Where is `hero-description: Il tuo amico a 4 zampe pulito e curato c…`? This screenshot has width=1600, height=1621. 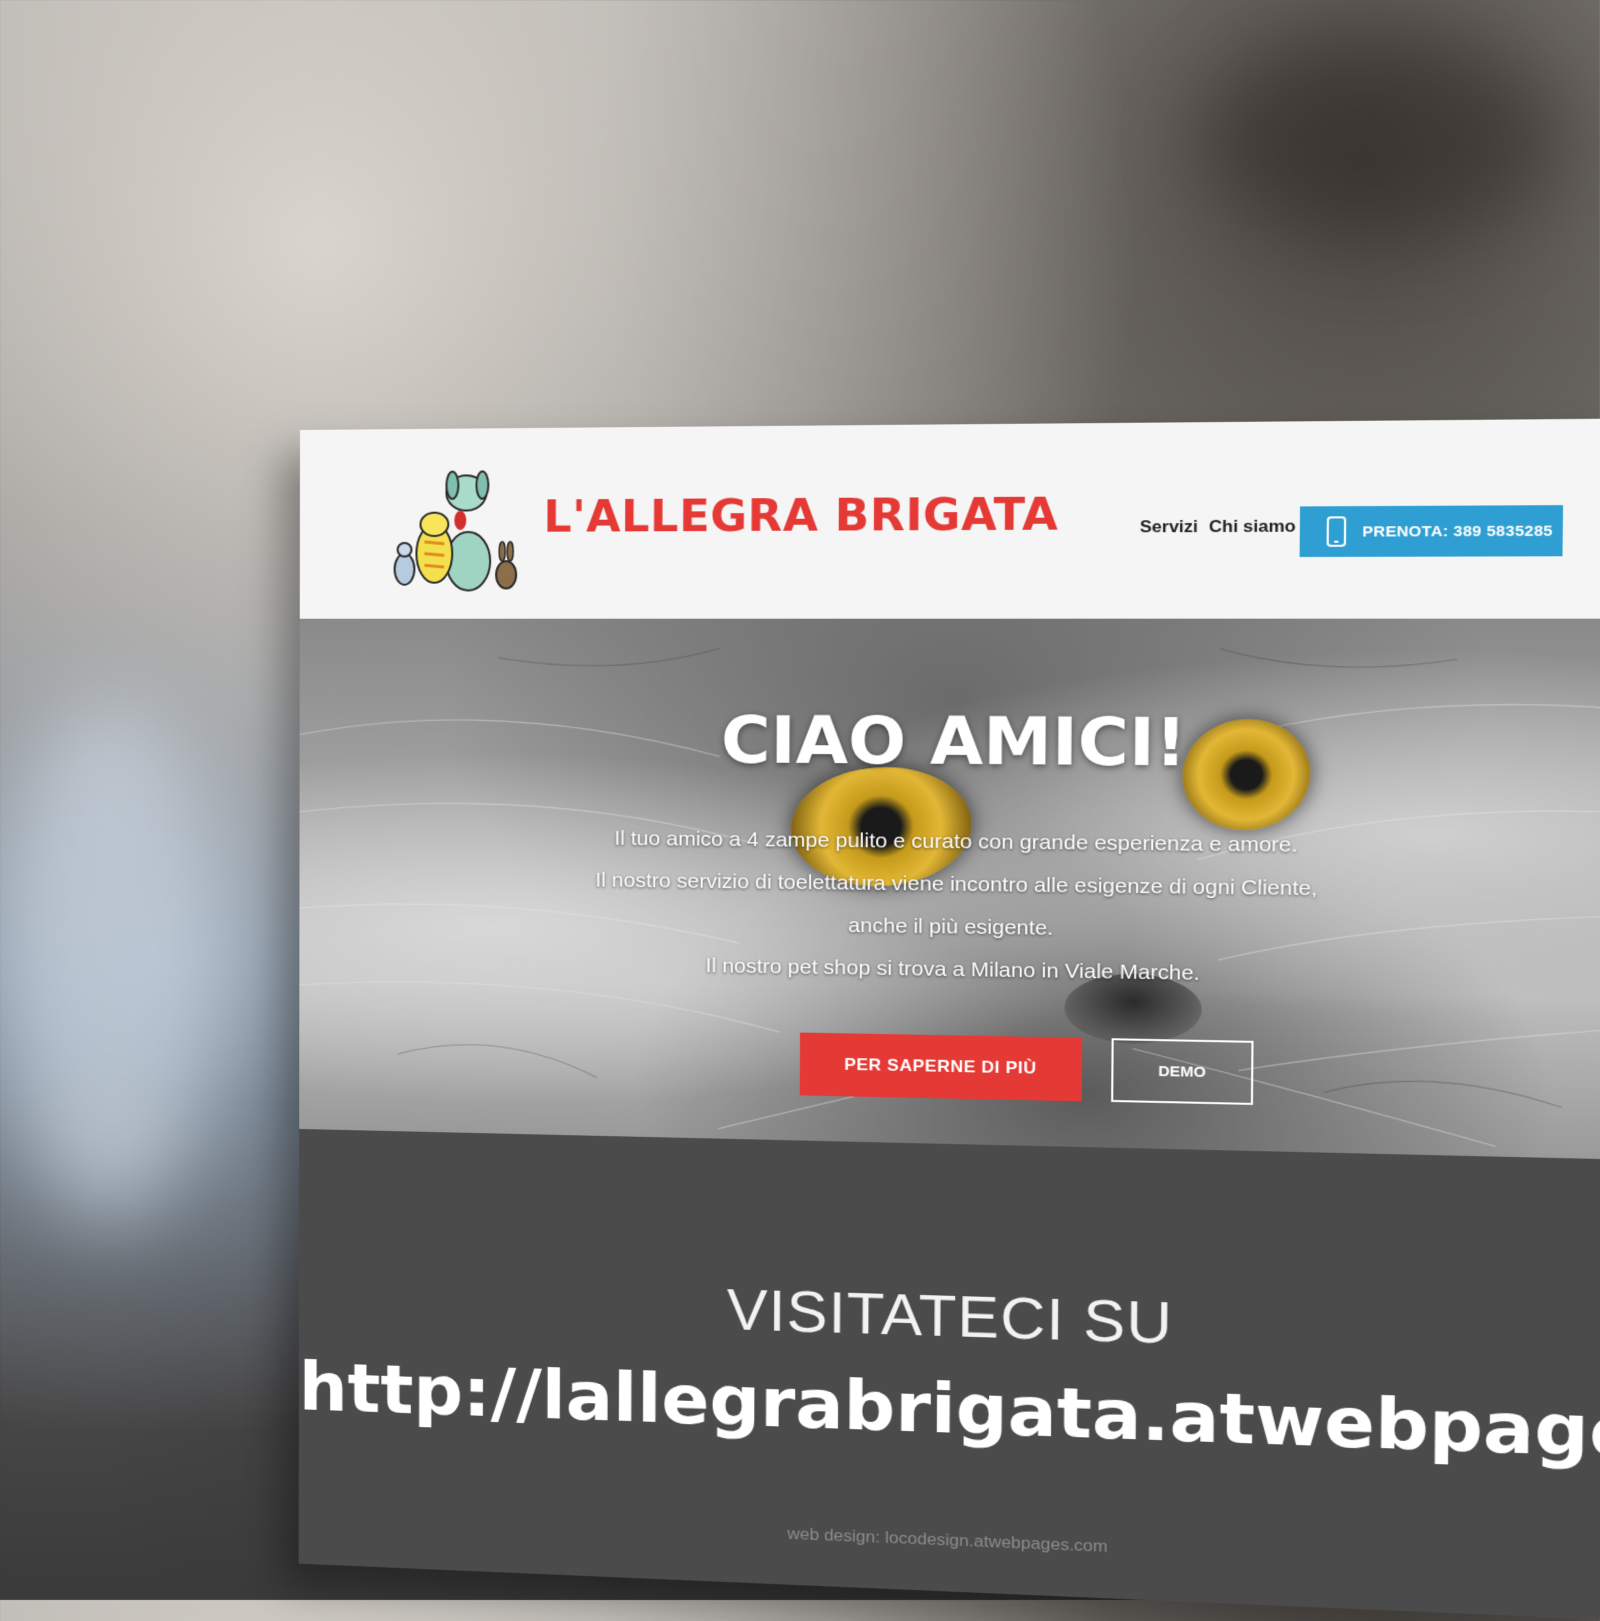
hero-description: Il tuo amico a 4 zampe pulito e curato c… is located at coordinates (949, 908).